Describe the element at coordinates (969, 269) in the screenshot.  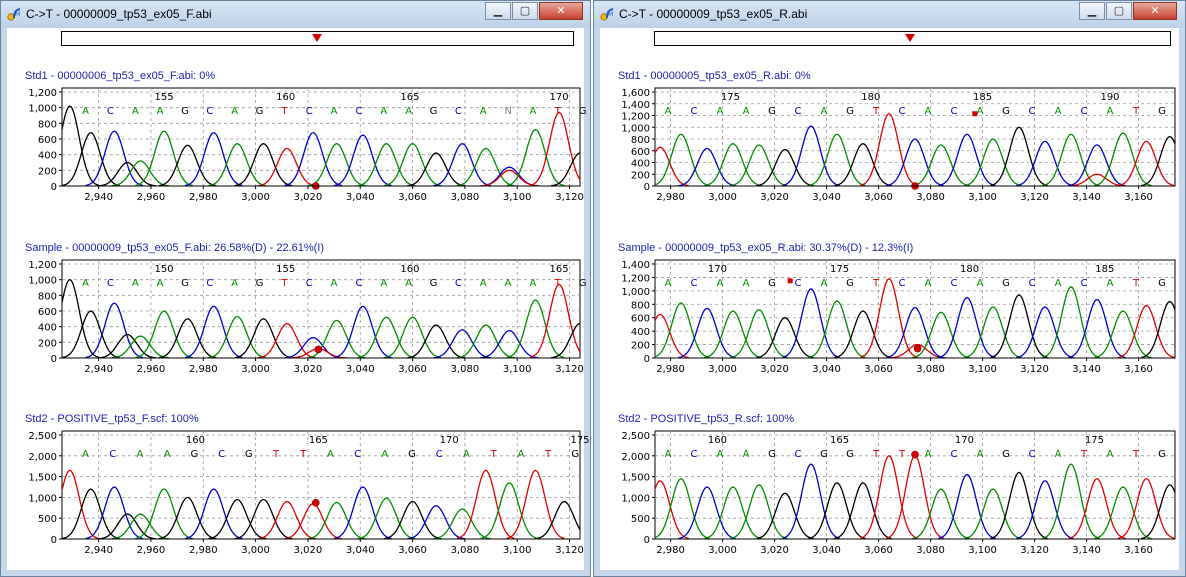
I see `position-number: 180` at that location.